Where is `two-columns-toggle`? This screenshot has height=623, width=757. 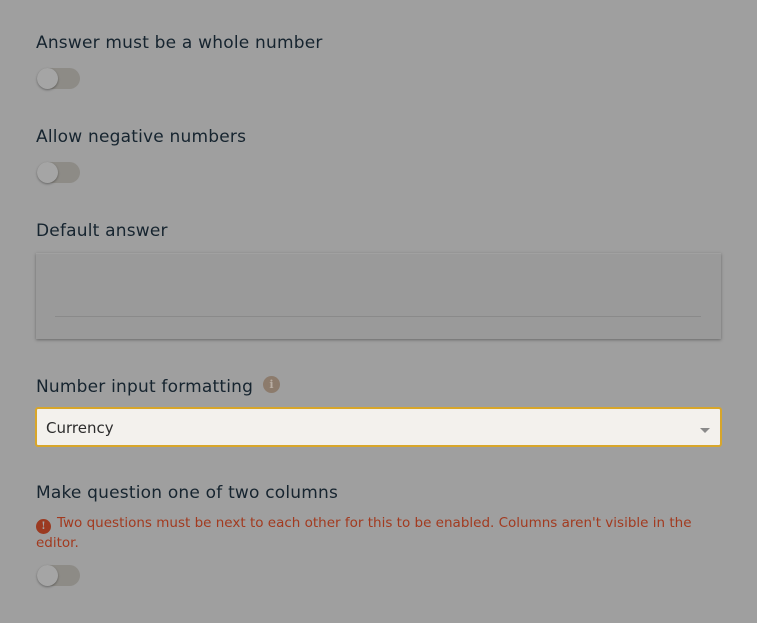
two-columns-toggle is located at coordinates (58, 575).